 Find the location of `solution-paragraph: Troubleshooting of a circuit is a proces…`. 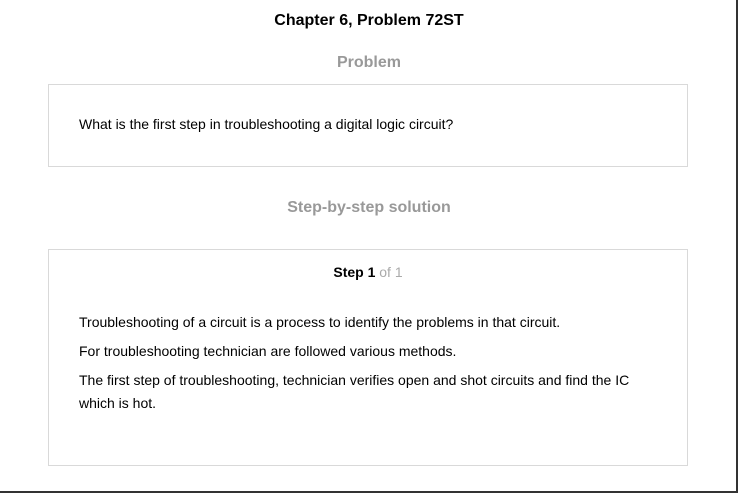

solution-paragraph: Troubleshooting of a circuit is a proces… is located at coordinates (320, 322).